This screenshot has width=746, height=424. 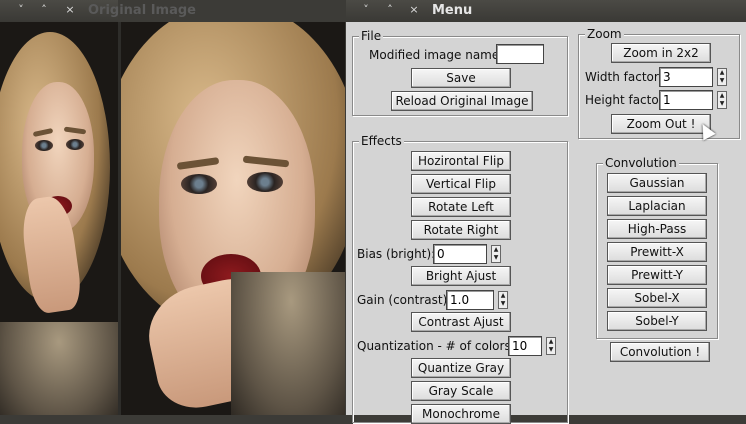 What do you see at coordinates (660, 352) in the screenshot?
I see `apply-convolution-button: Convolution !` at bounding box center [660, 352].